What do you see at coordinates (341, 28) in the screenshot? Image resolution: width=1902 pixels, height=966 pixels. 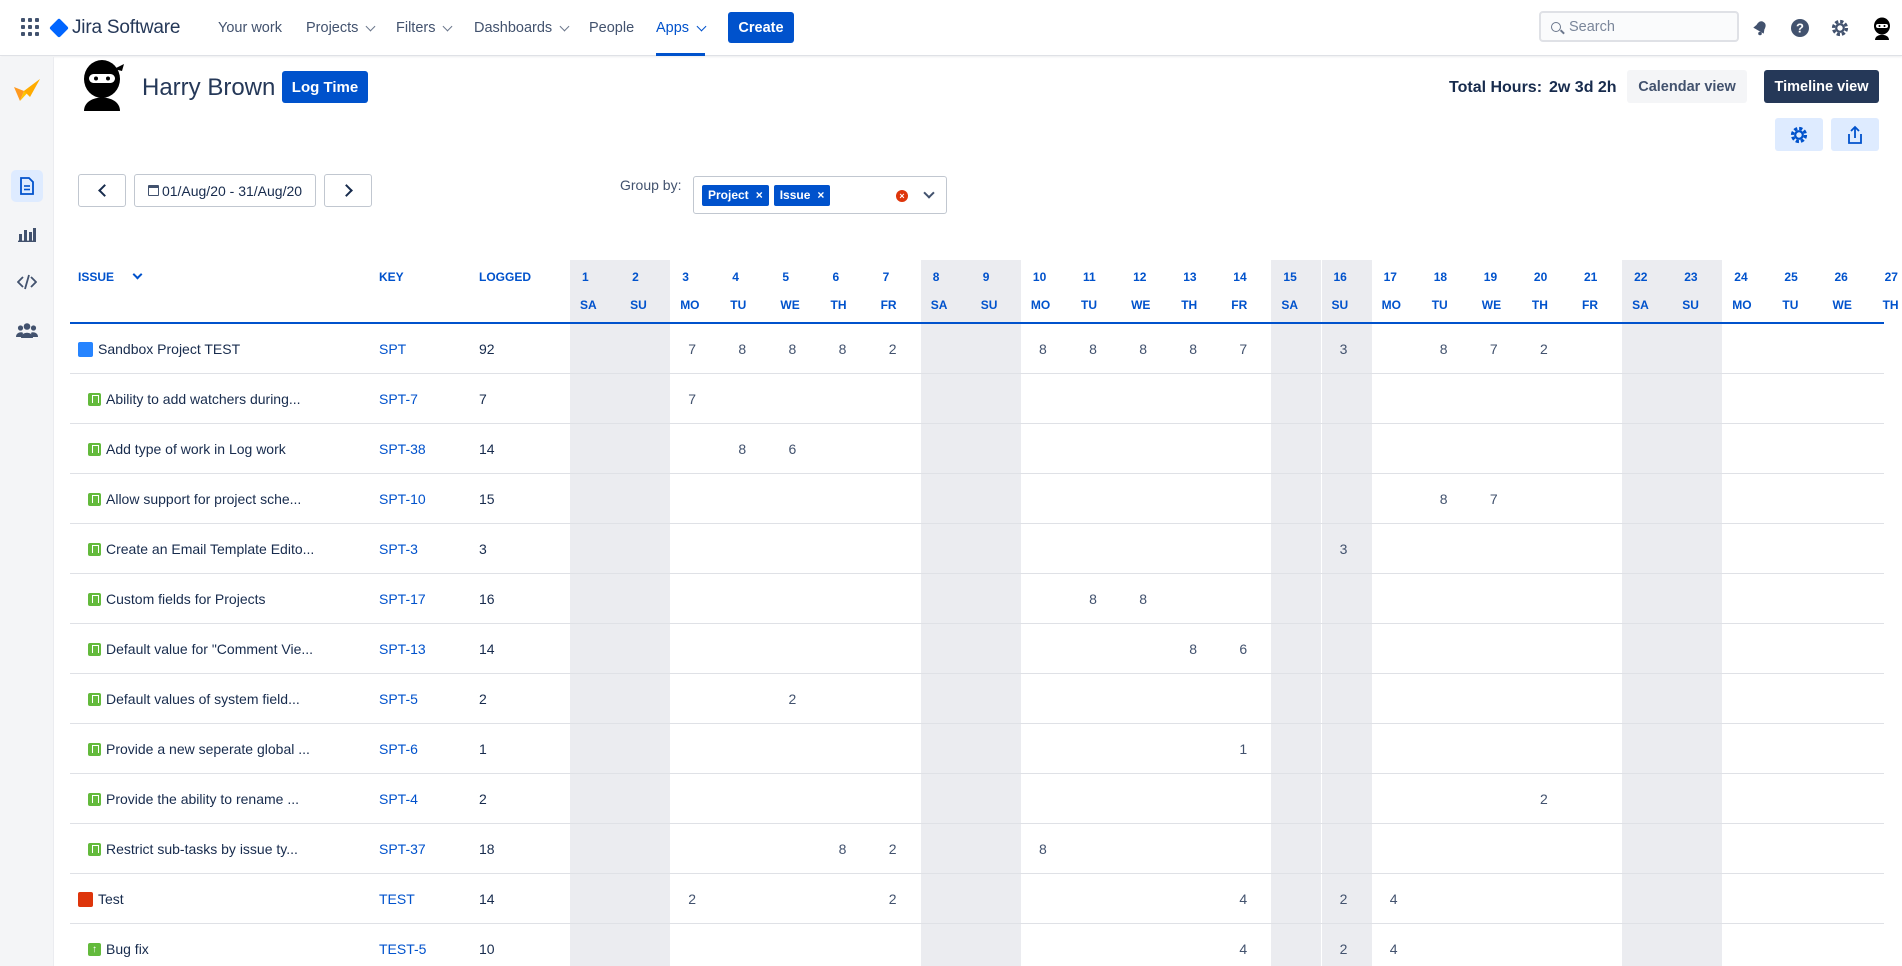 I see `nav-projects: Projects` at bounding box center [341, 28].